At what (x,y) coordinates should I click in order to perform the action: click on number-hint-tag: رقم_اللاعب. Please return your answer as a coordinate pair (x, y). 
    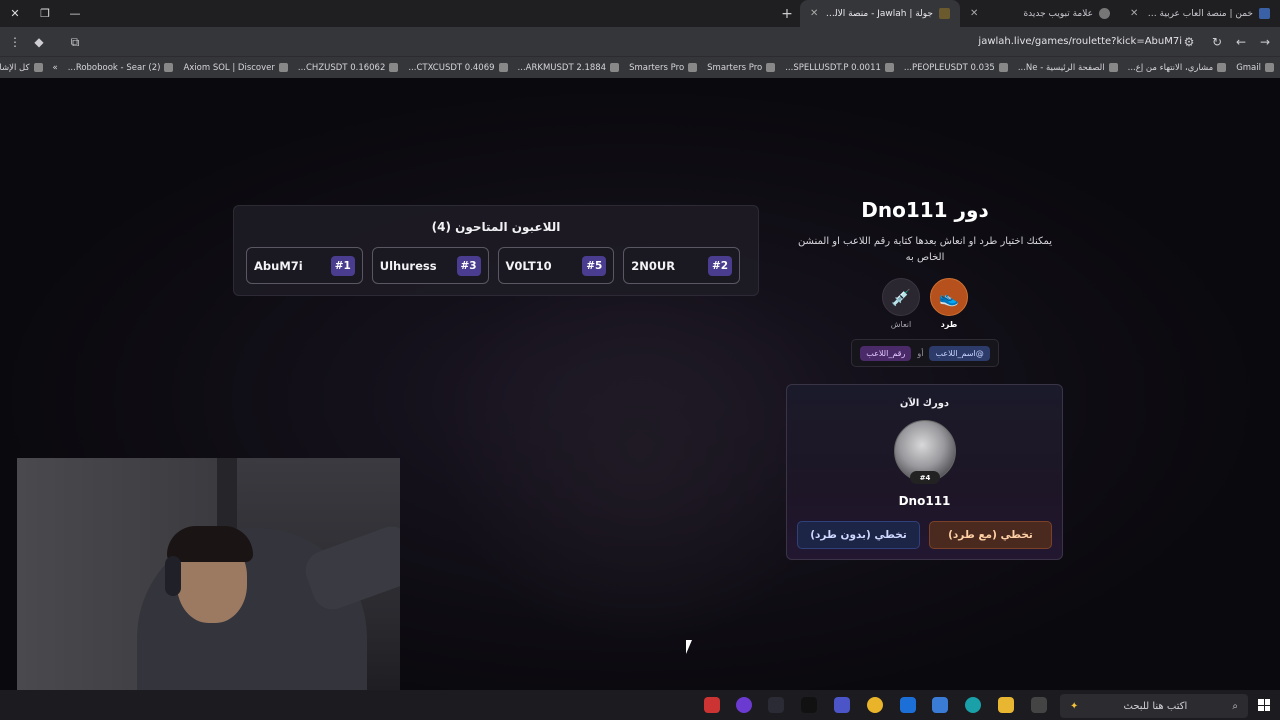
    Looking at the image, I should click on (886, 353).